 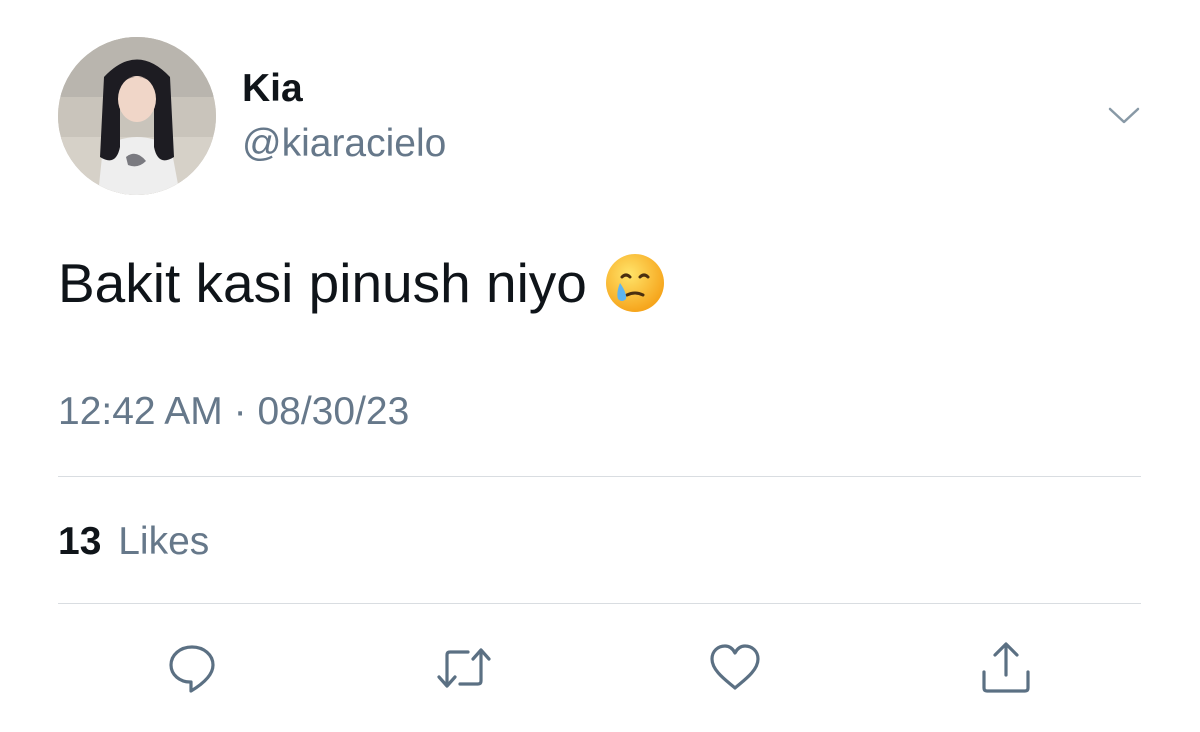 I want to click on reply-icon, so click(x=192, y=669).